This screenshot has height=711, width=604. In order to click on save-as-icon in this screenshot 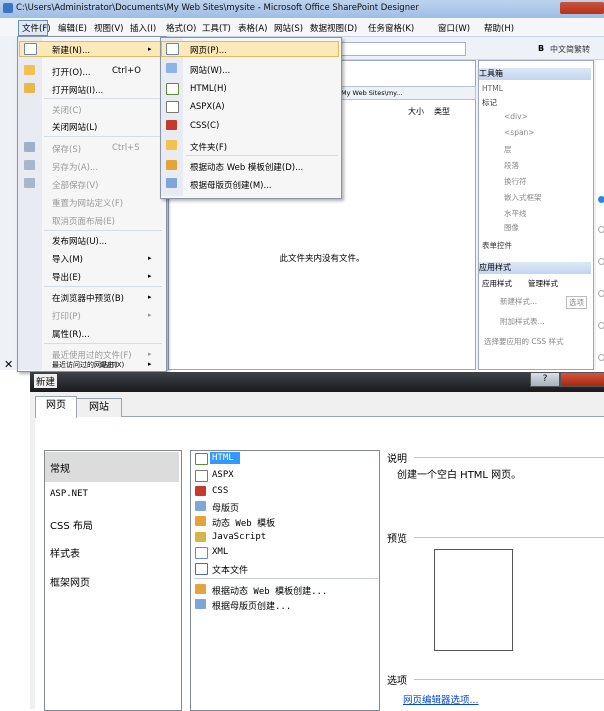, I will do `click(29, 165)`.